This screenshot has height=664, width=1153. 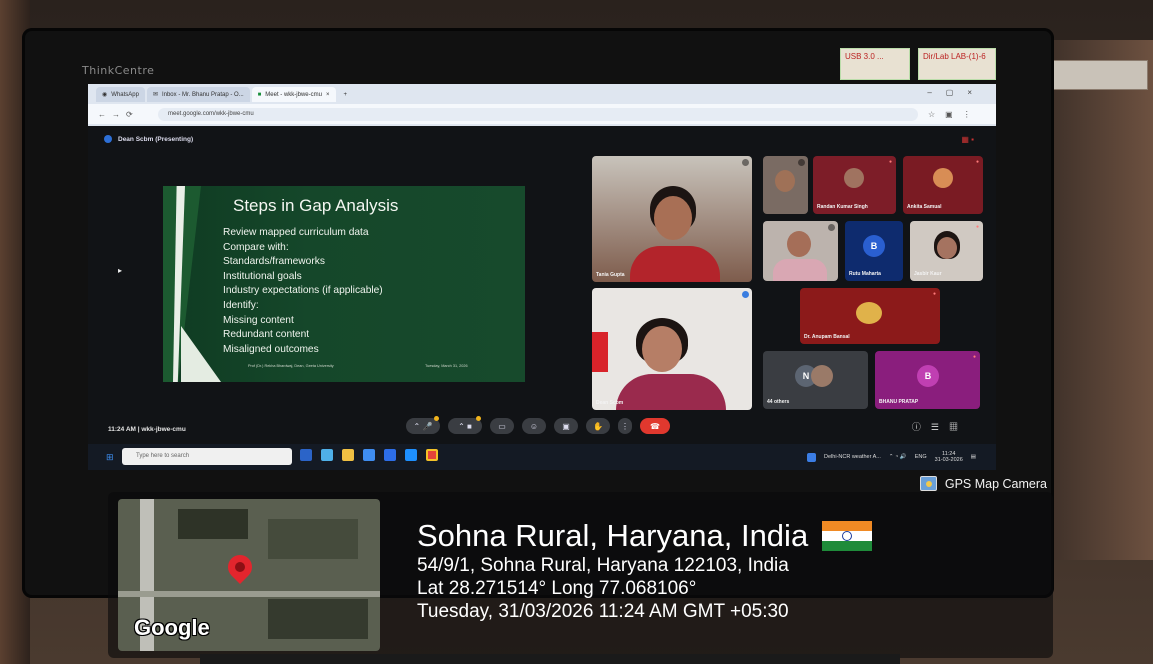 I want to click on tab-label: Meet - wkk-jbwe-cmu, so click(x=293, y=94).